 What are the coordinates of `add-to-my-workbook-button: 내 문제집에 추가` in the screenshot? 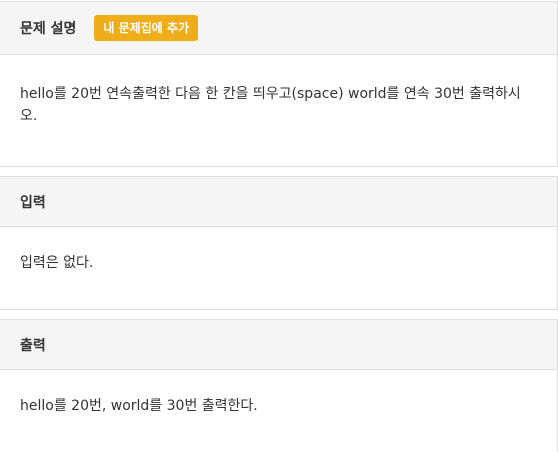 It's located at (146, 28).